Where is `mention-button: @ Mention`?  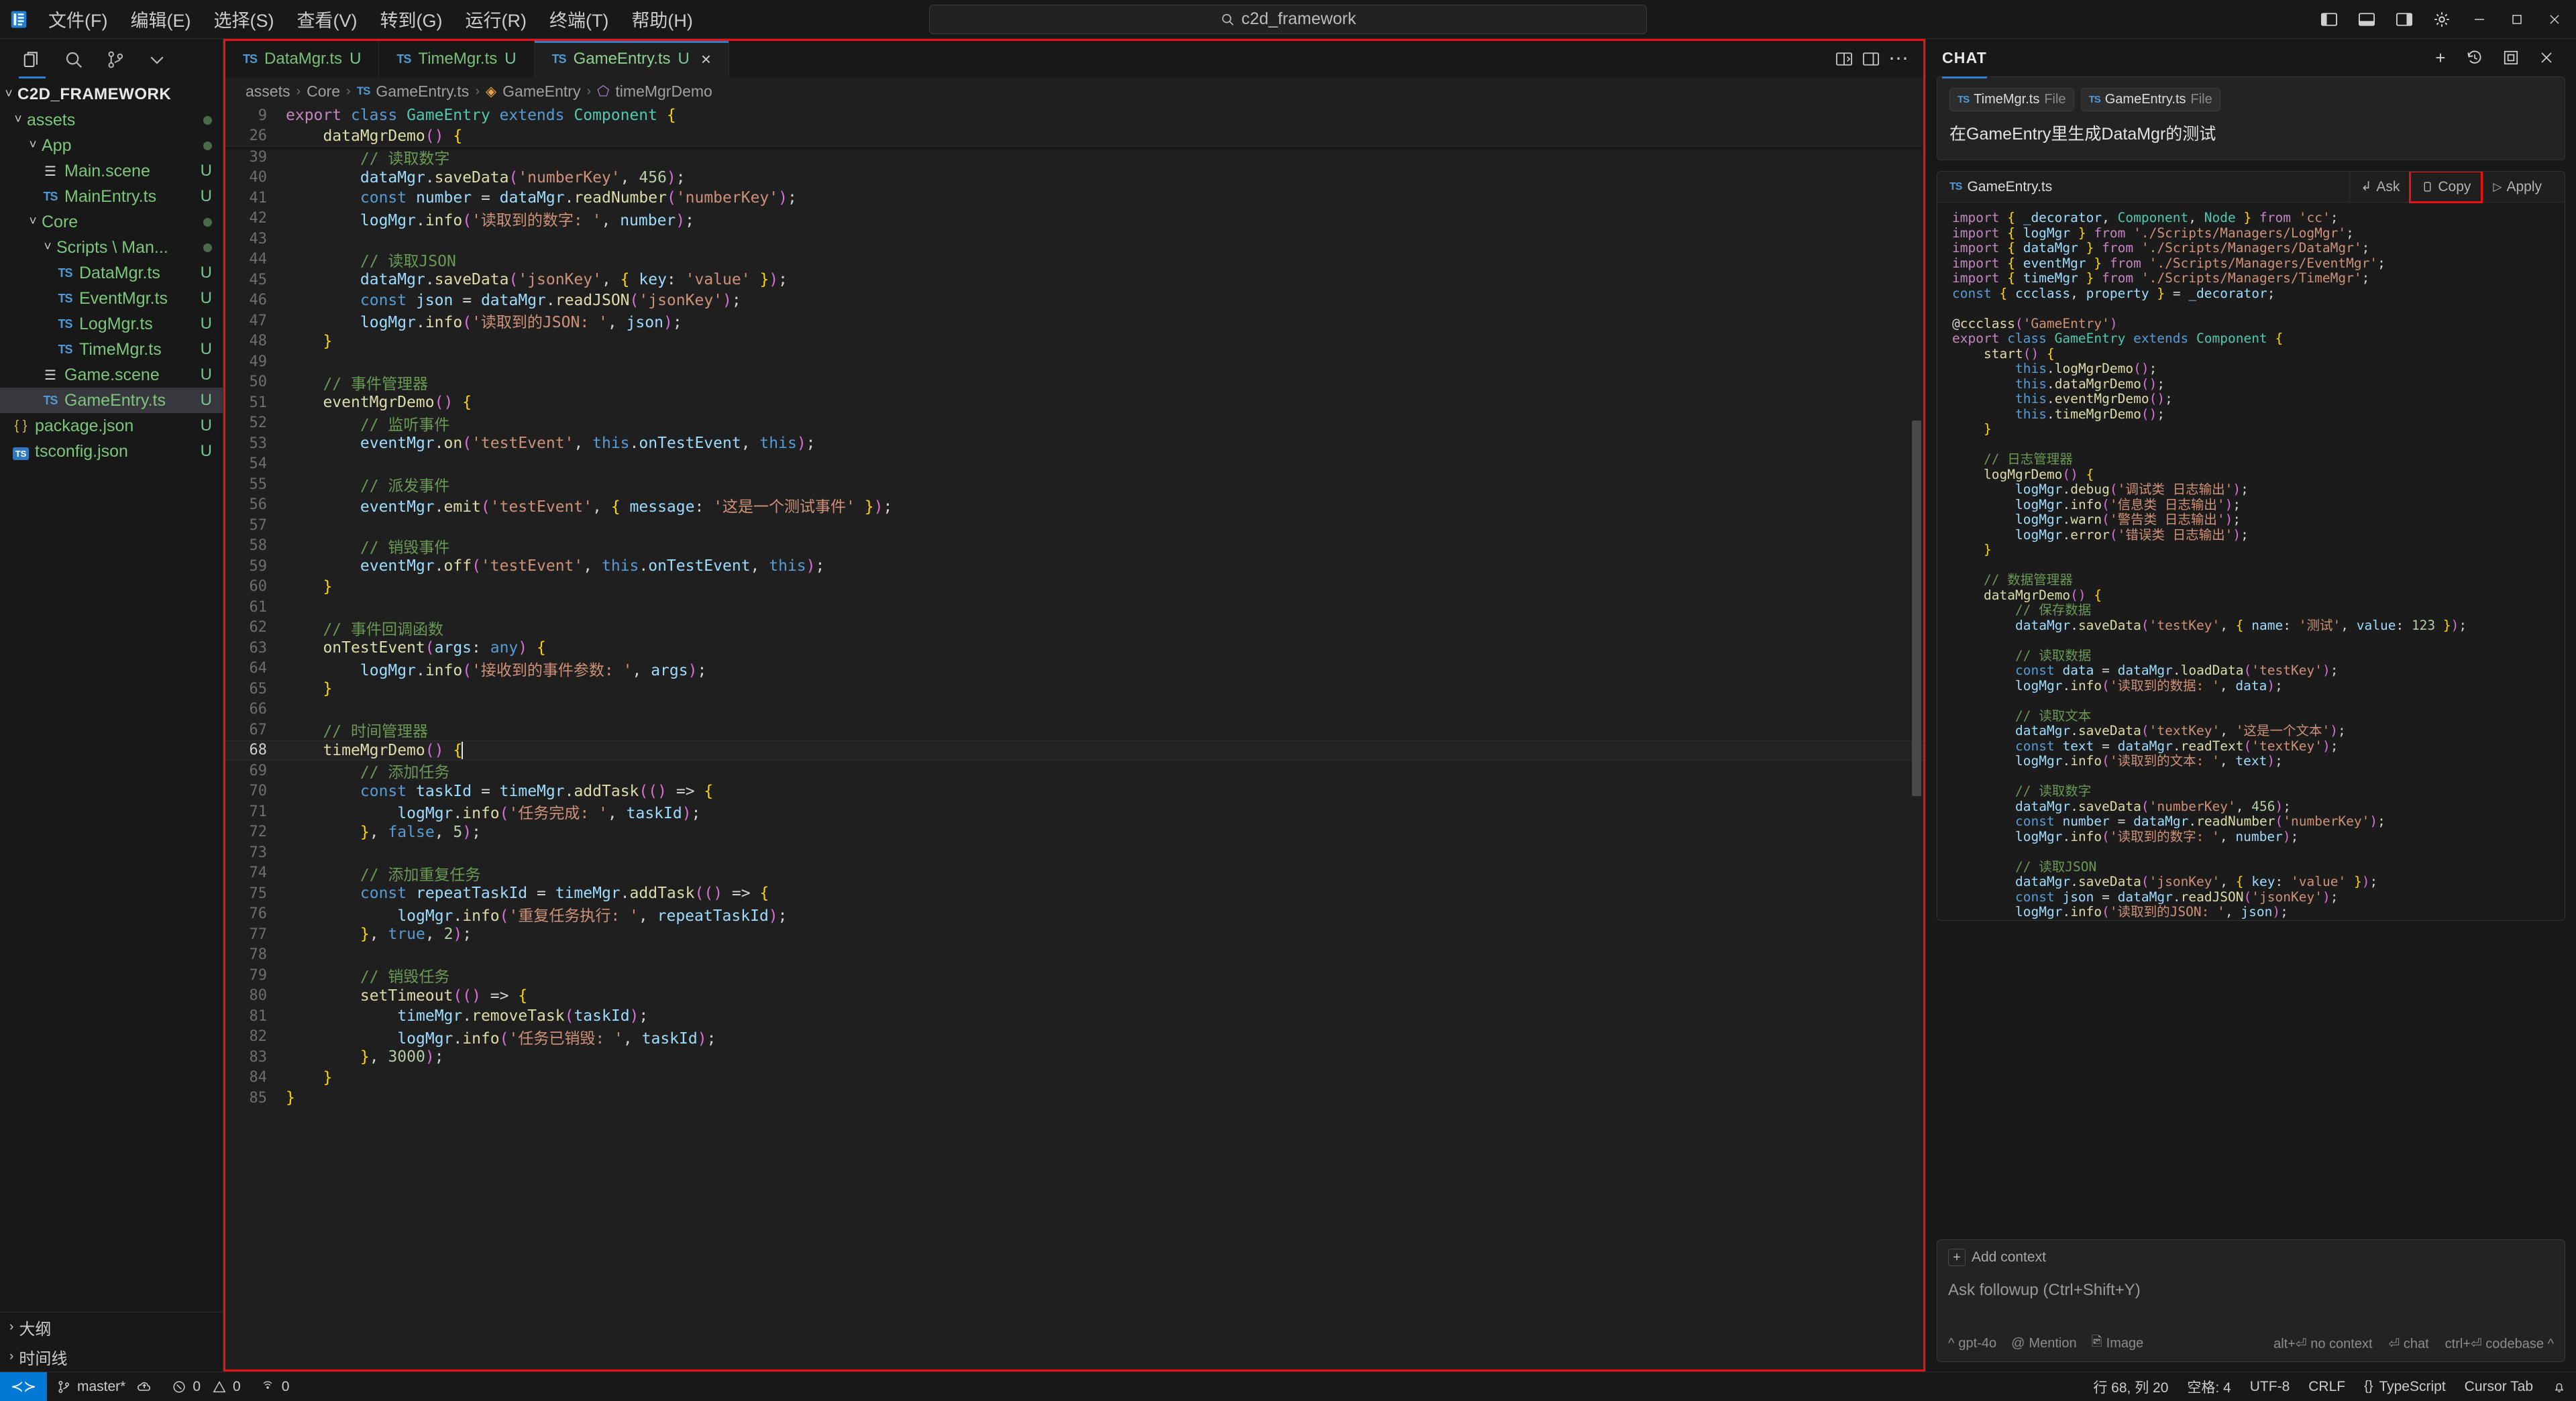 mention-button: @ Mention is located at coordinates (2043, 1343).